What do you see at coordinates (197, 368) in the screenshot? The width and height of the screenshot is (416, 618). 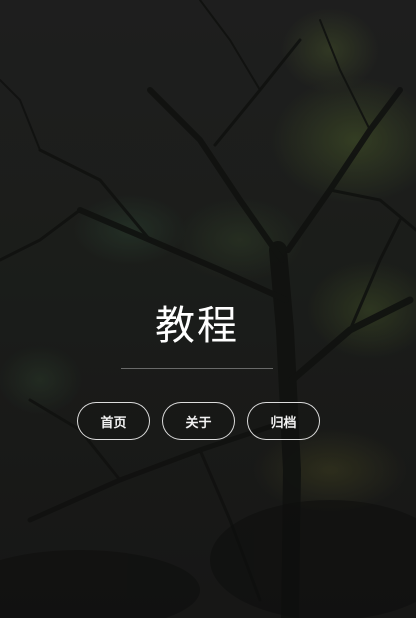 I see `title-divider` at bounding box center [197, 368].